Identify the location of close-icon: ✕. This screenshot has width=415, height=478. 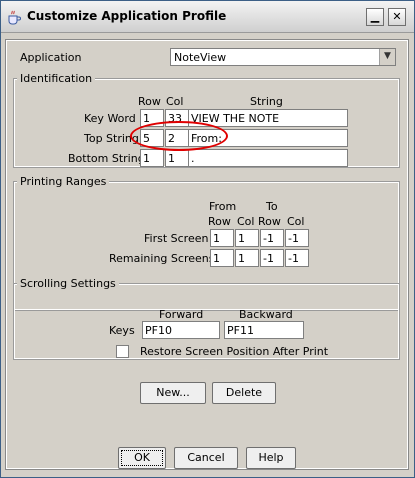
(397, 16).